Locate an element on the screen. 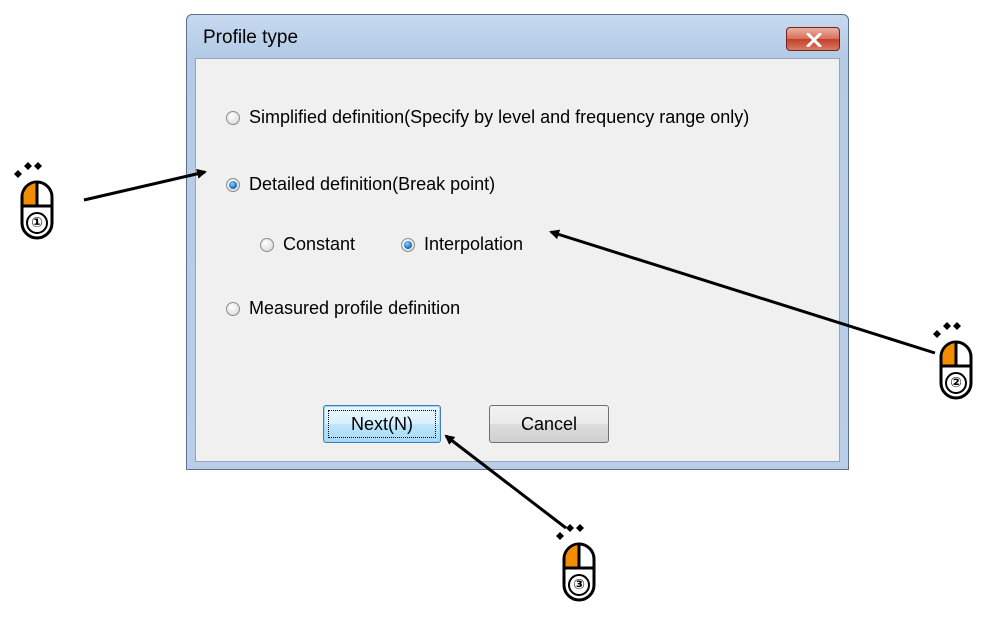  mouse-callout-step-3: ③ is located at coordinates (574, 563).